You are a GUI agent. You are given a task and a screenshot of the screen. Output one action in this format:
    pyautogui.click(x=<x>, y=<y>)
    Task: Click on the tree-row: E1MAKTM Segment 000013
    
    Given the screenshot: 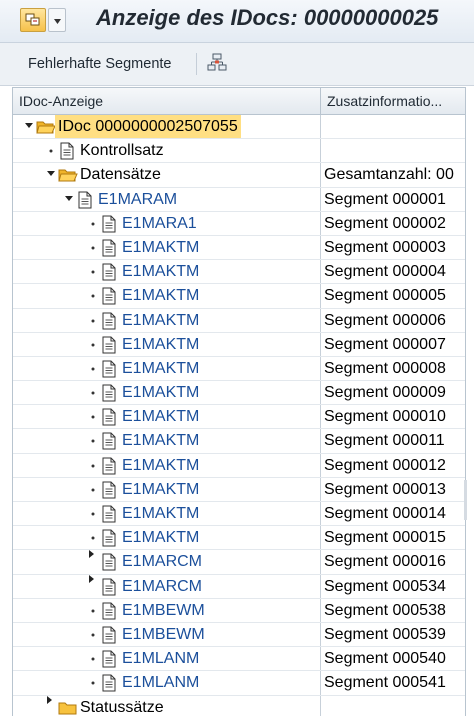 What is the action you would take?
    pyautogui.click(x=239, y=489)
    